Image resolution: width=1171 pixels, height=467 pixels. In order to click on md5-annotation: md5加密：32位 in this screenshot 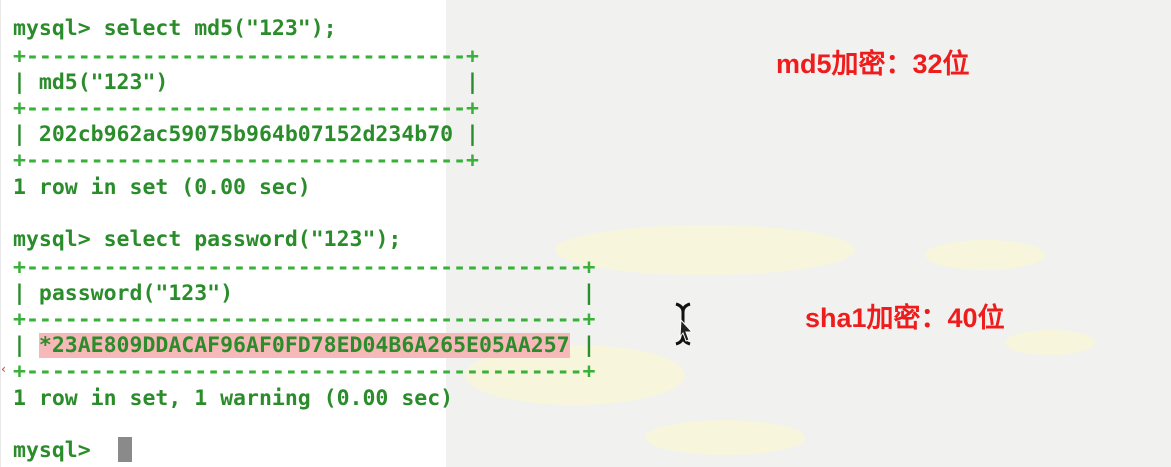, I will do `click(873, 64)`.